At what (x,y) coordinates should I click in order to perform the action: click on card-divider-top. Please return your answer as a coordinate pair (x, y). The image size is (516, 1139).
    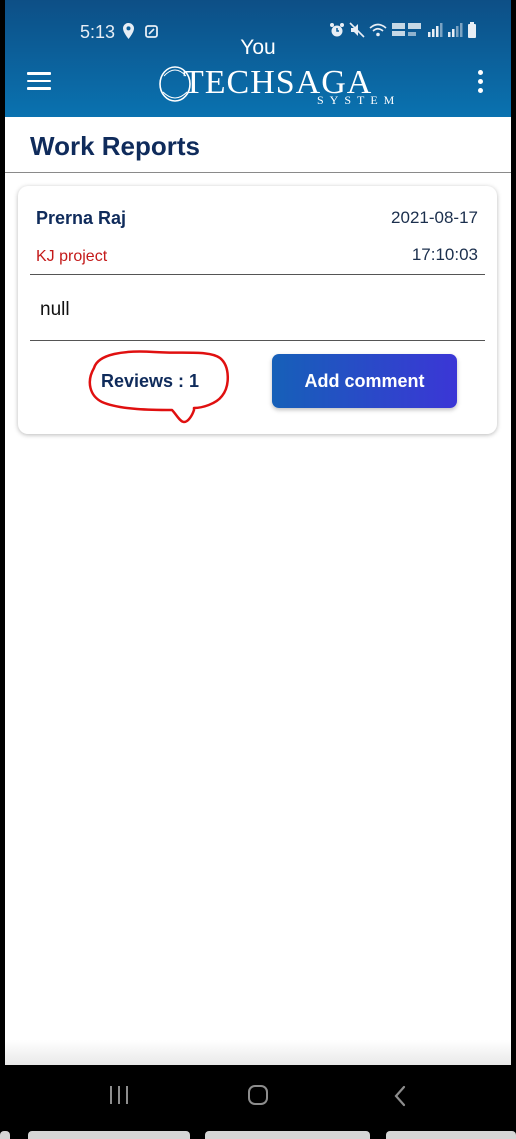
    Looking at the image, I should click on (257, 274).